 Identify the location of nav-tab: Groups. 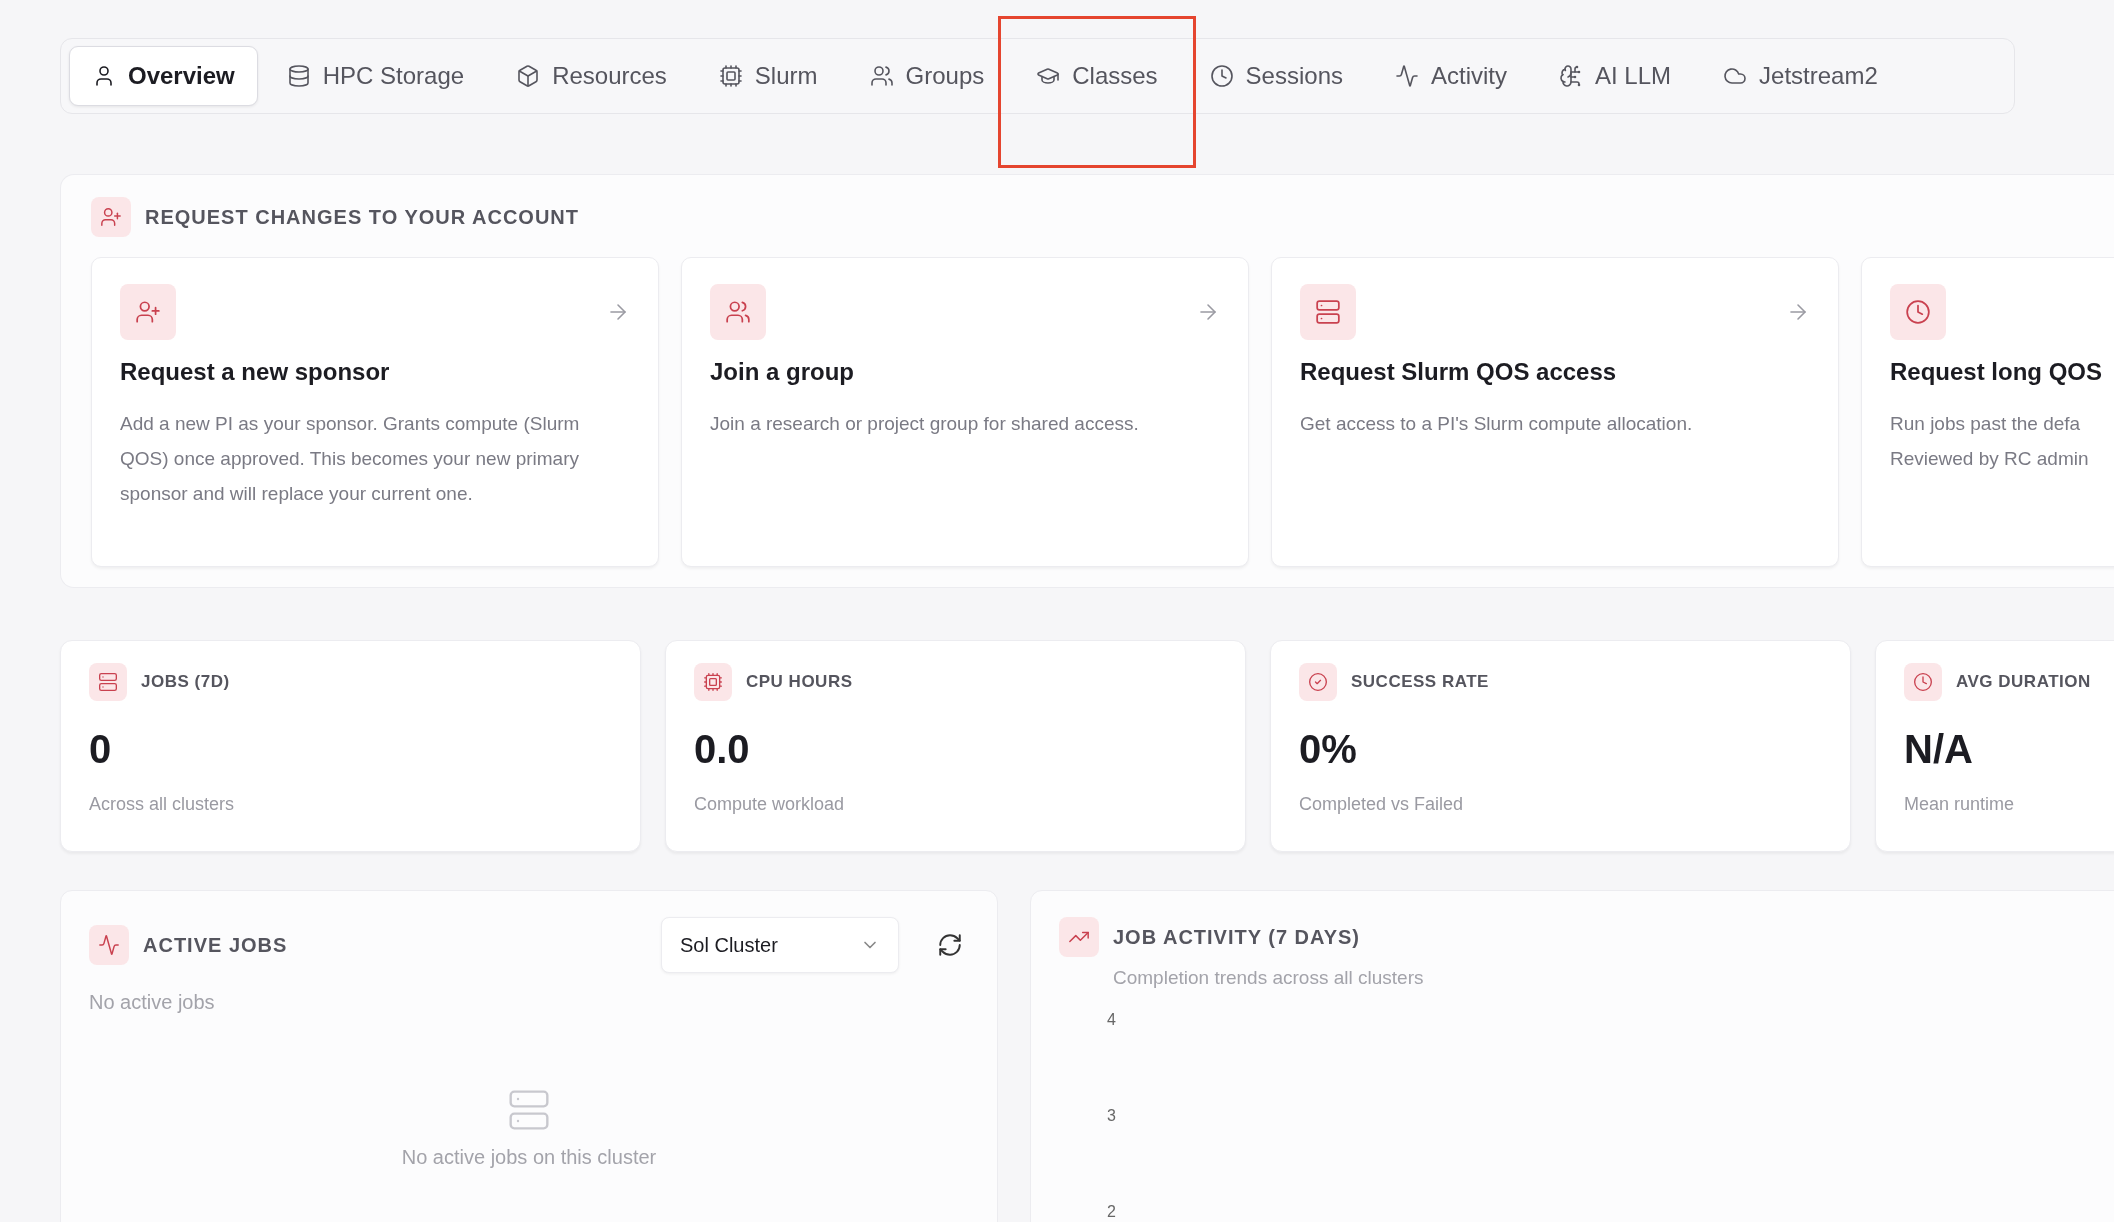
(927, 76).